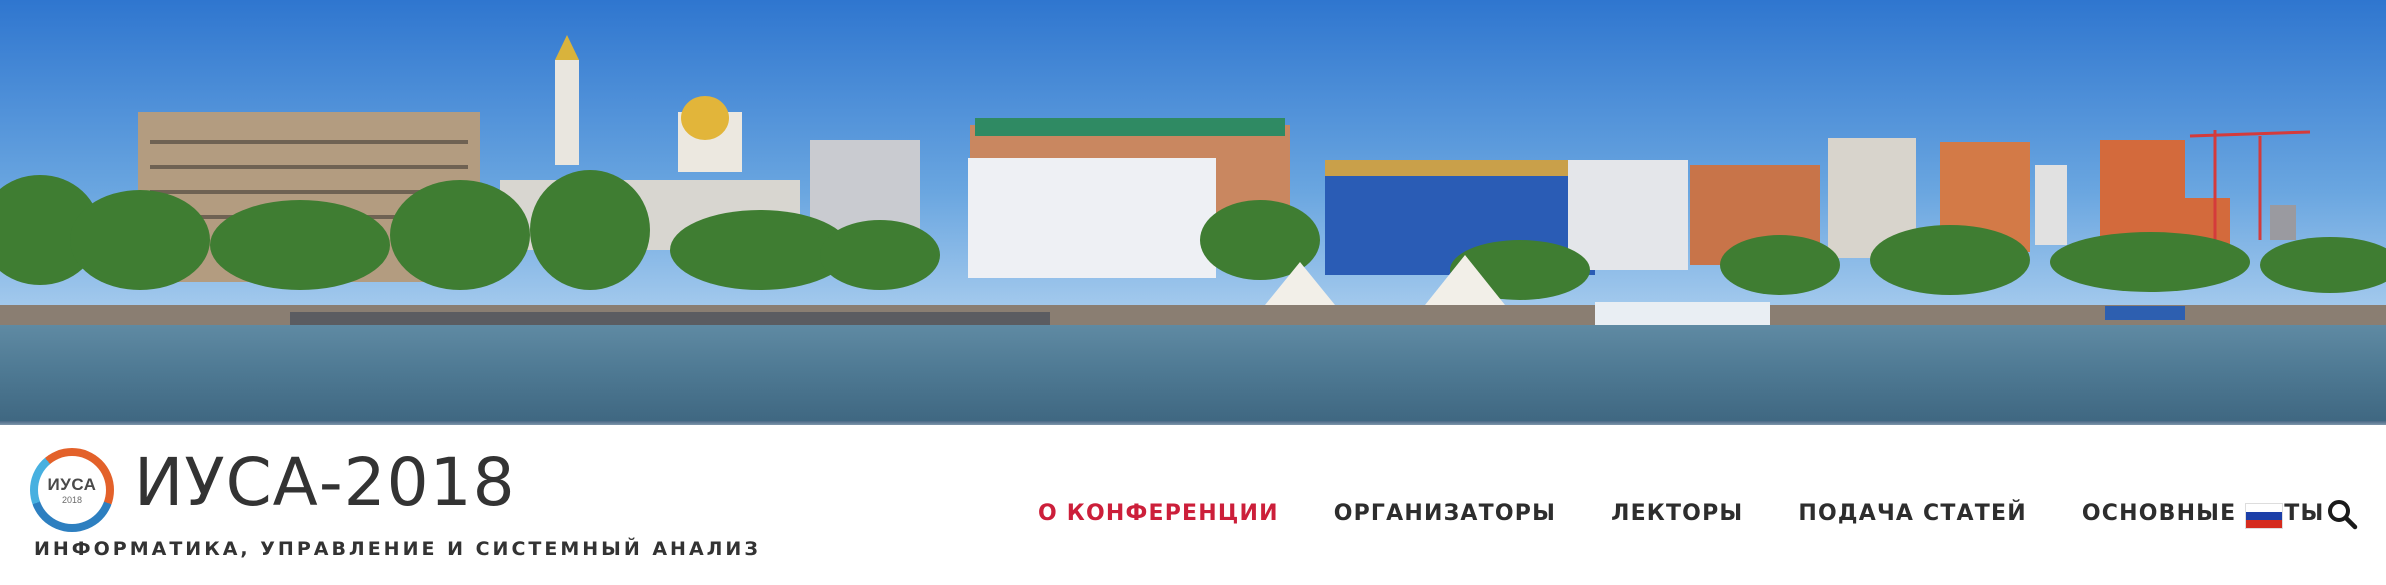 The image size is (2386, 585). Describe the element at coordinates (2264, 524) in the screenshot. I see `flag-stripe-red` at that location.